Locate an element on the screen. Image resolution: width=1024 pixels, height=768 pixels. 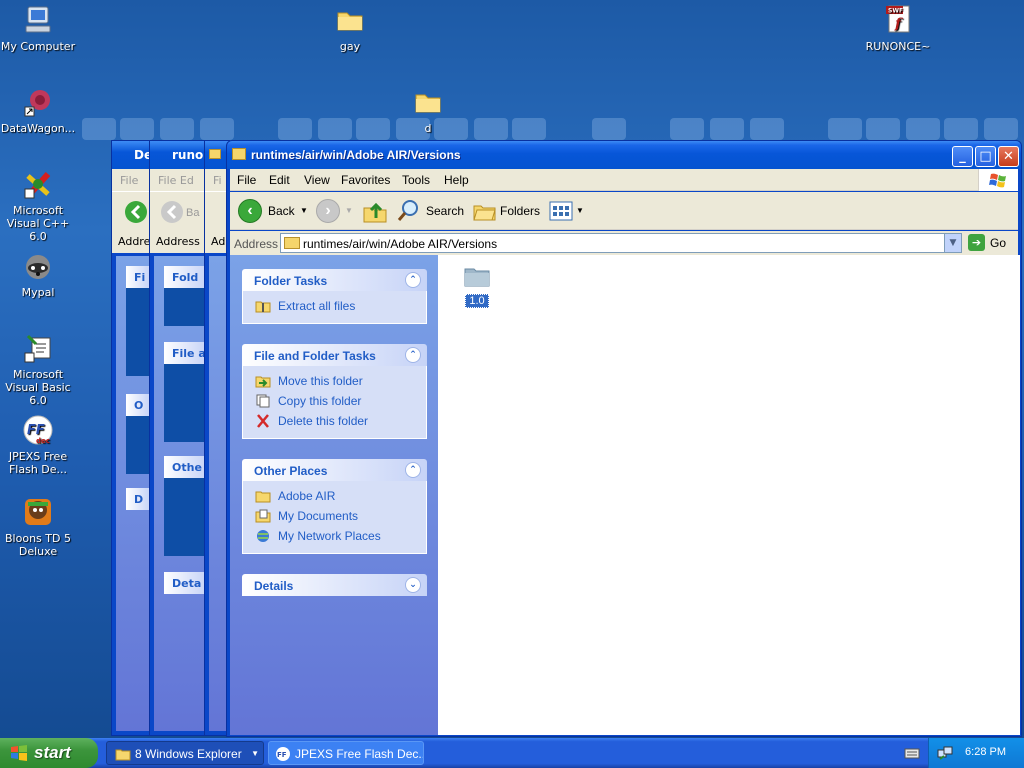
extract-zip-icon is located at coordinates (263, 307).